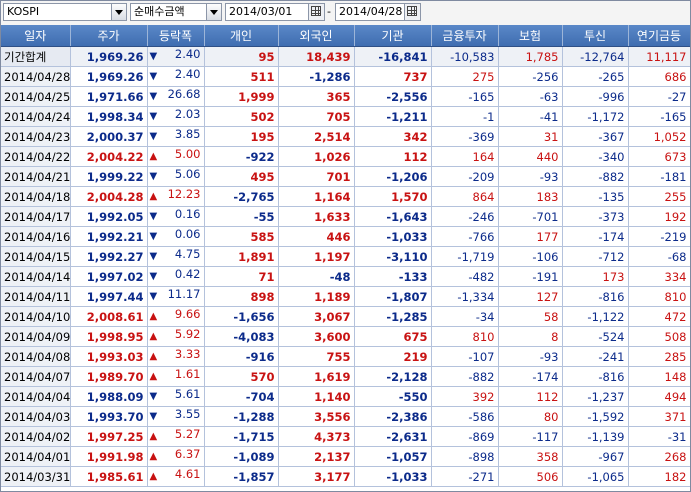  Describe the element at coordinates (241, 356) in the screenshot. I see `personal-cell: -916` at that location.